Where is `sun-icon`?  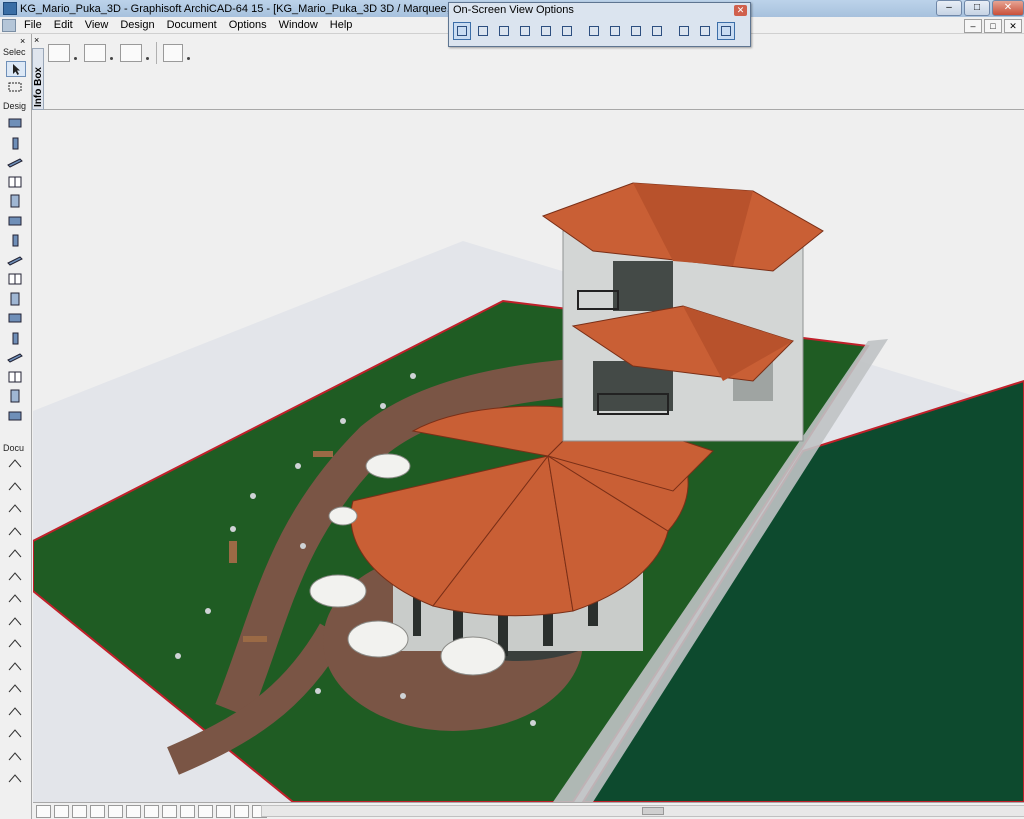 sun-icon is located at coordinates (705, 31).